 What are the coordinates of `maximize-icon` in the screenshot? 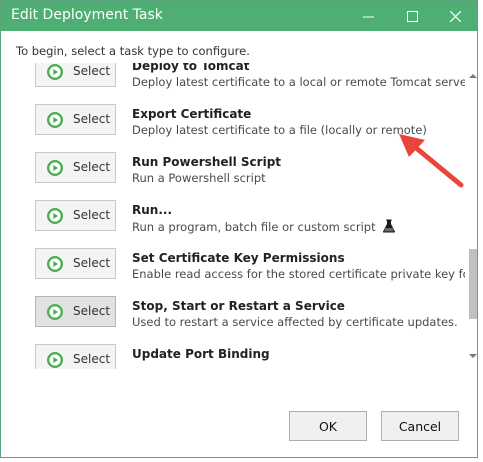 It's located at (412, 16).